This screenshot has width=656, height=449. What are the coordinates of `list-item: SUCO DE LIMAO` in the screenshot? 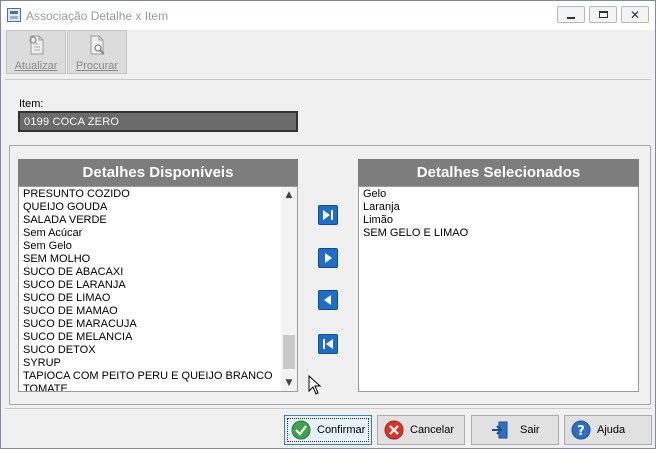 It's located at (148, 298).